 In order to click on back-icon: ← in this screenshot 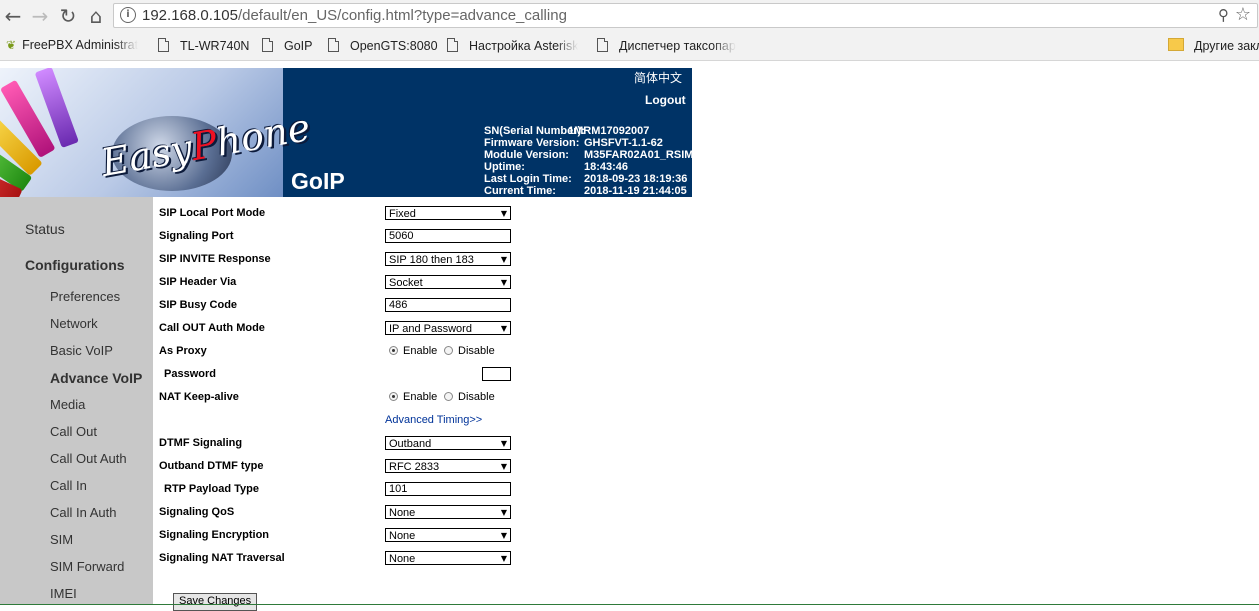, I will do `click(13, 16)`.